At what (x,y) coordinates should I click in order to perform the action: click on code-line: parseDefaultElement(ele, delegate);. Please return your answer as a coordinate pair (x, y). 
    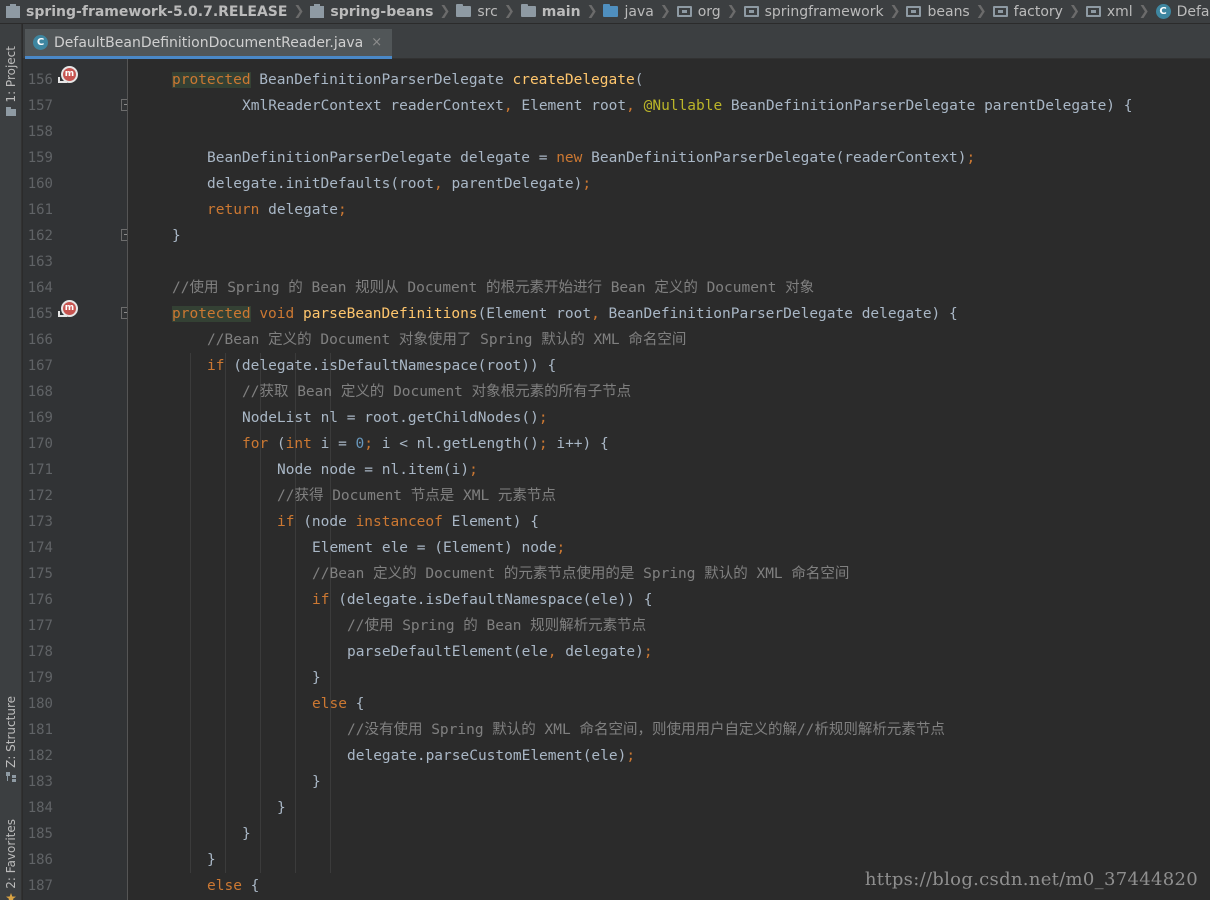
    Looking at the image, I should click on (500, 652).